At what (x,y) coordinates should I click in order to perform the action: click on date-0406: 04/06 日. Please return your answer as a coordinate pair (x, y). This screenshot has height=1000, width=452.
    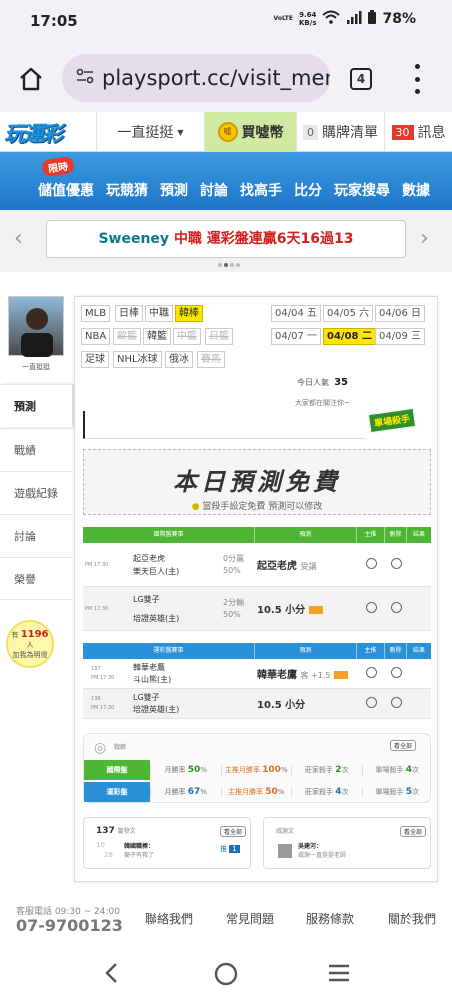
    Looking at the image, I should click on (400, 313).